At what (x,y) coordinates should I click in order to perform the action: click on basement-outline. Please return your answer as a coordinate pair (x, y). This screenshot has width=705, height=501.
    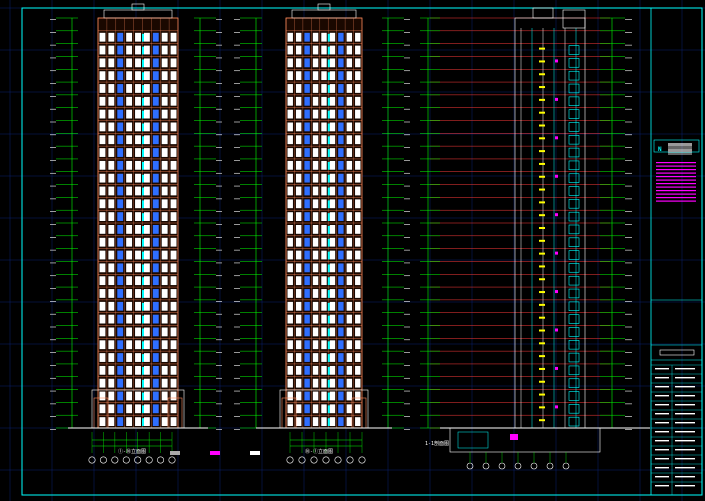
    Looking at the image, I should click on (525, 440).